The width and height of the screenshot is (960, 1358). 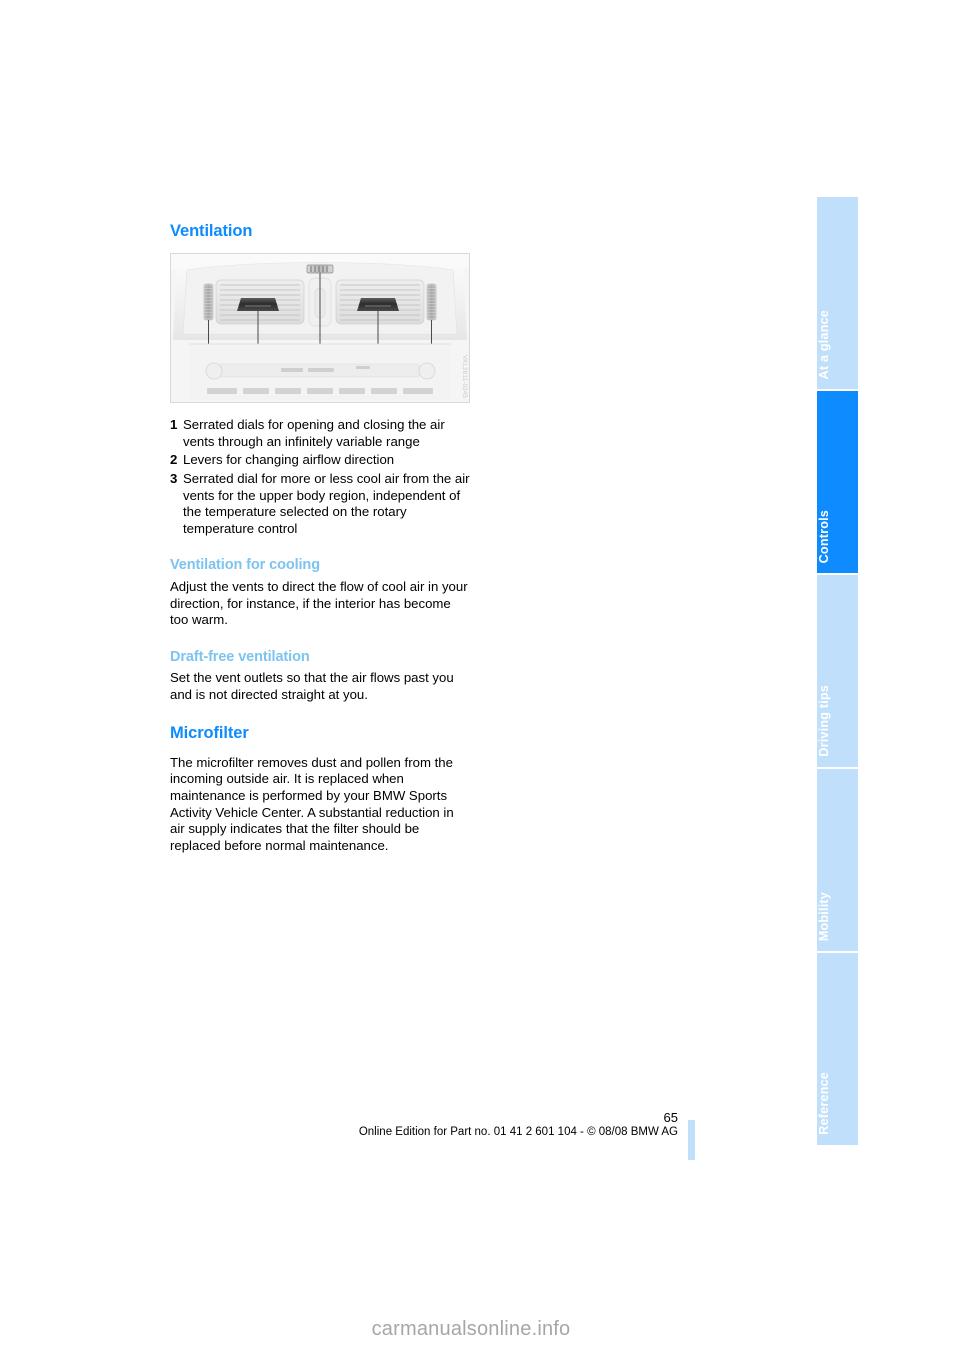 I want to click on ventilation-diagram-image: 1 2 3 2 1, so click(x=320, y=328).